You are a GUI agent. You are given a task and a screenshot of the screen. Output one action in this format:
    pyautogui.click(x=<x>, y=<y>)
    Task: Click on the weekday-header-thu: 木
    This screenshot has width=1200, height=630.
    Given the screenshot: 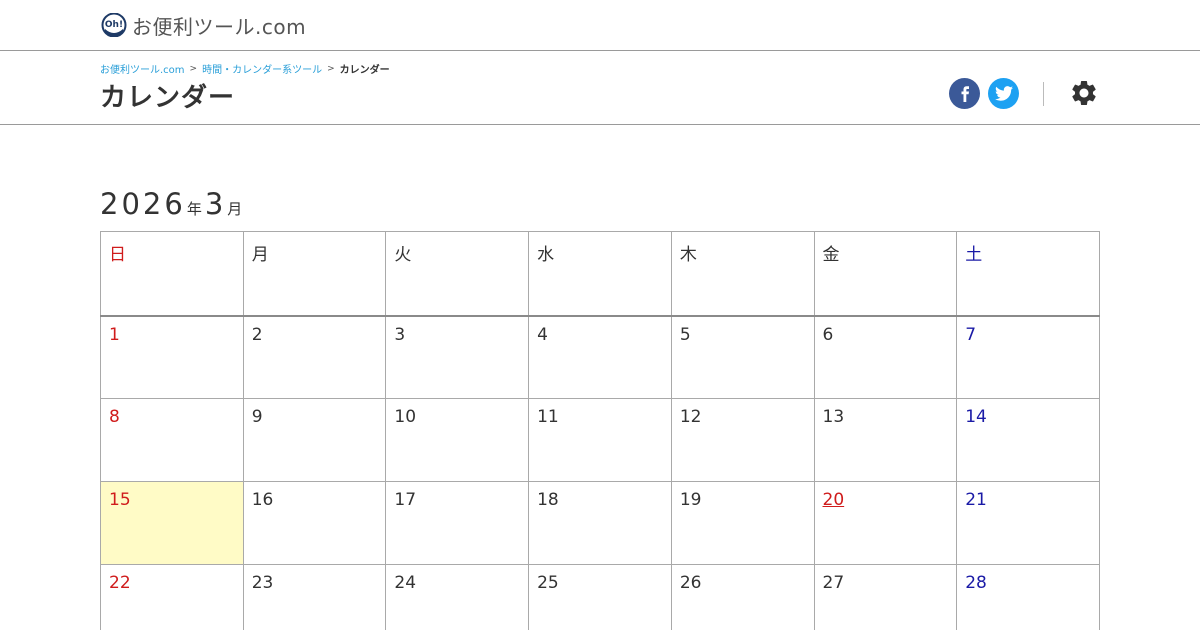 What is the action you would take?
    pyautogui.click(x=742, y=274)
    